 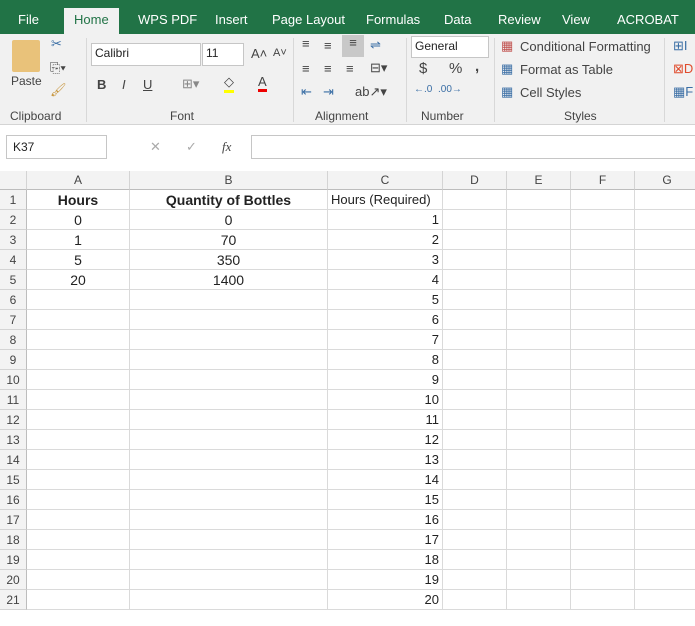 What do you see at coordinates (665, 580) in the screenshot?
I see `cell-G20` at bounding box center [665, 580].